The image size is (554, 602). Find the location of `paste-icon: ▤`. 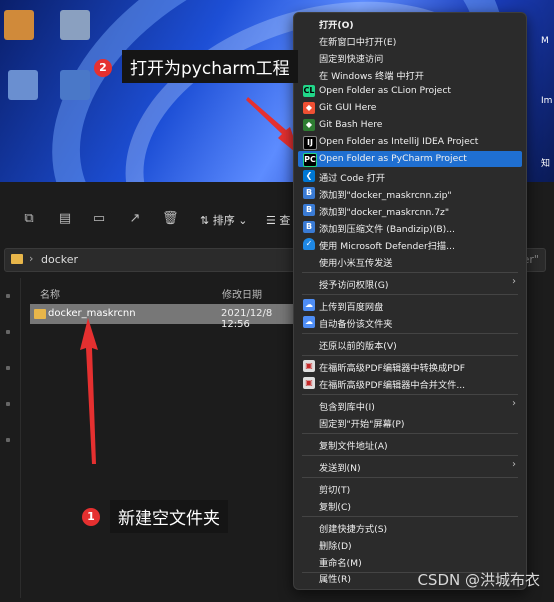

paste-icon: ▤ is located at coordinates (65, 219).